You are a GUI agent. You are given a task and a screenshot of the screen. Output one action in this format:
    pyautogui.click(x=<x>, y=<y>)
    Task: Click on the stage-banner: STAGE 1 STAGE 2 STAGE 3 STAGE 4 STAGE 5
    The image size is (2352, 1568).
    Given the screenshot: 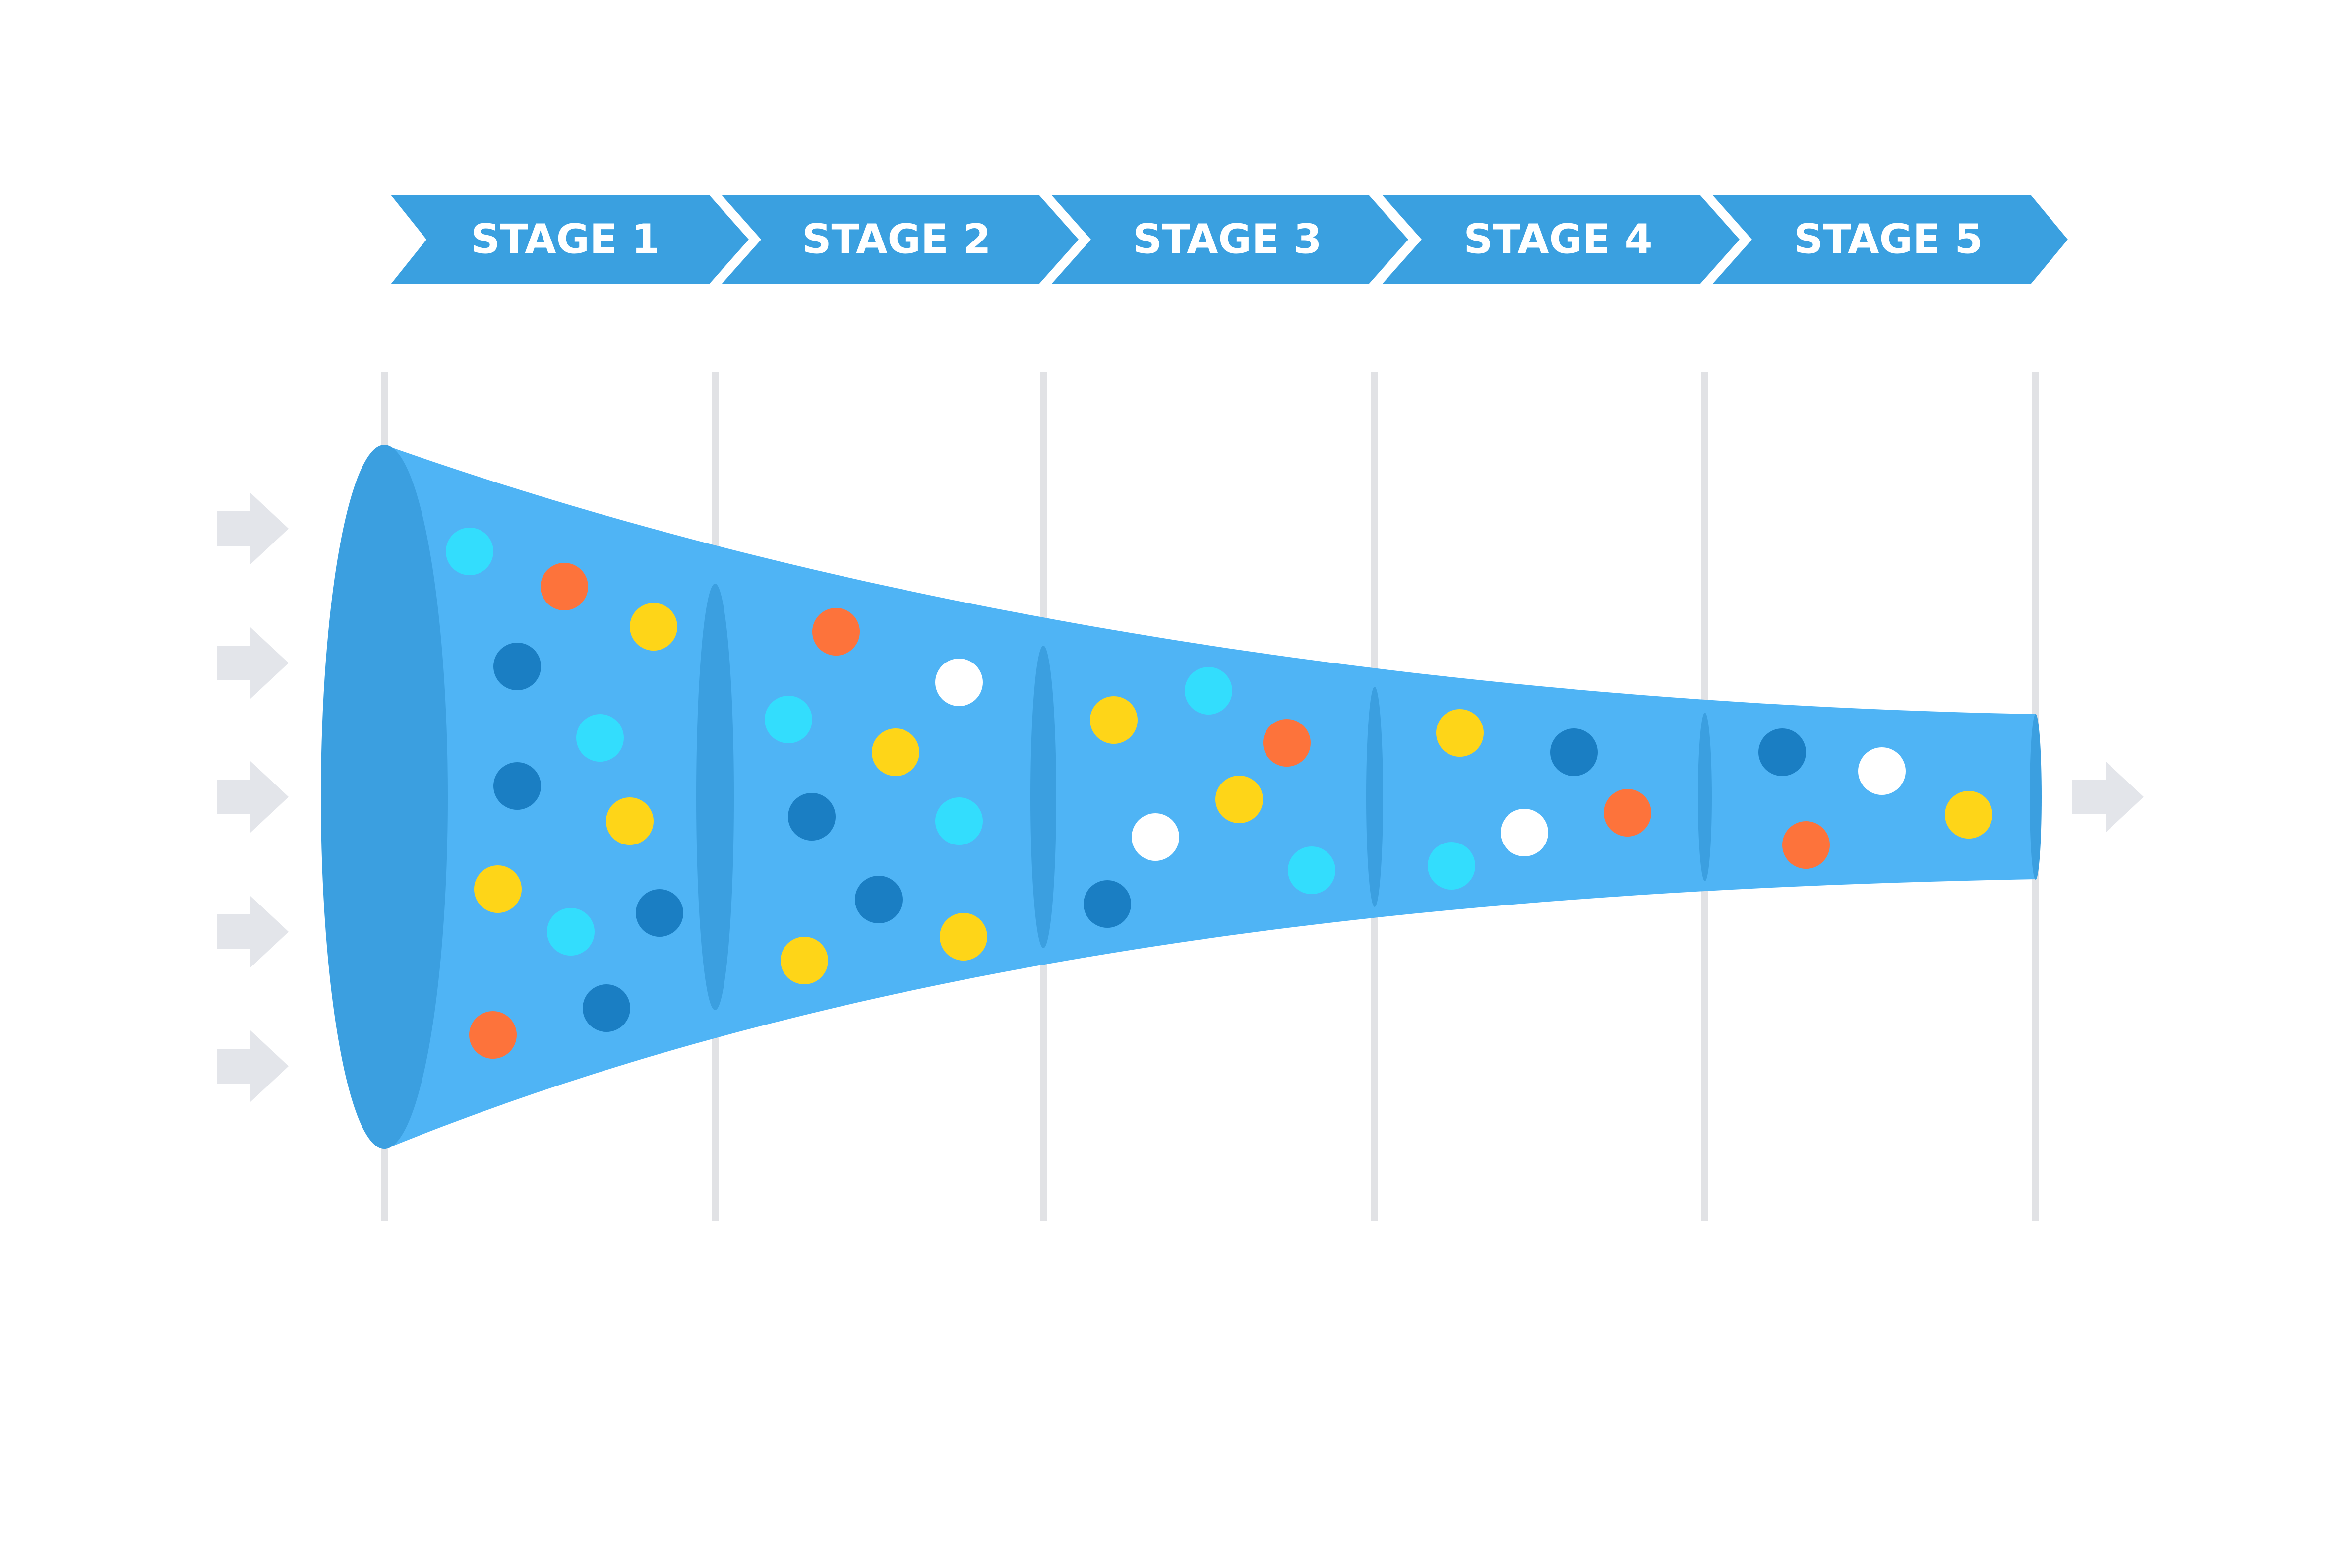 What is the action you would take?
    pyautogui.click(x=1229, y=239)
    